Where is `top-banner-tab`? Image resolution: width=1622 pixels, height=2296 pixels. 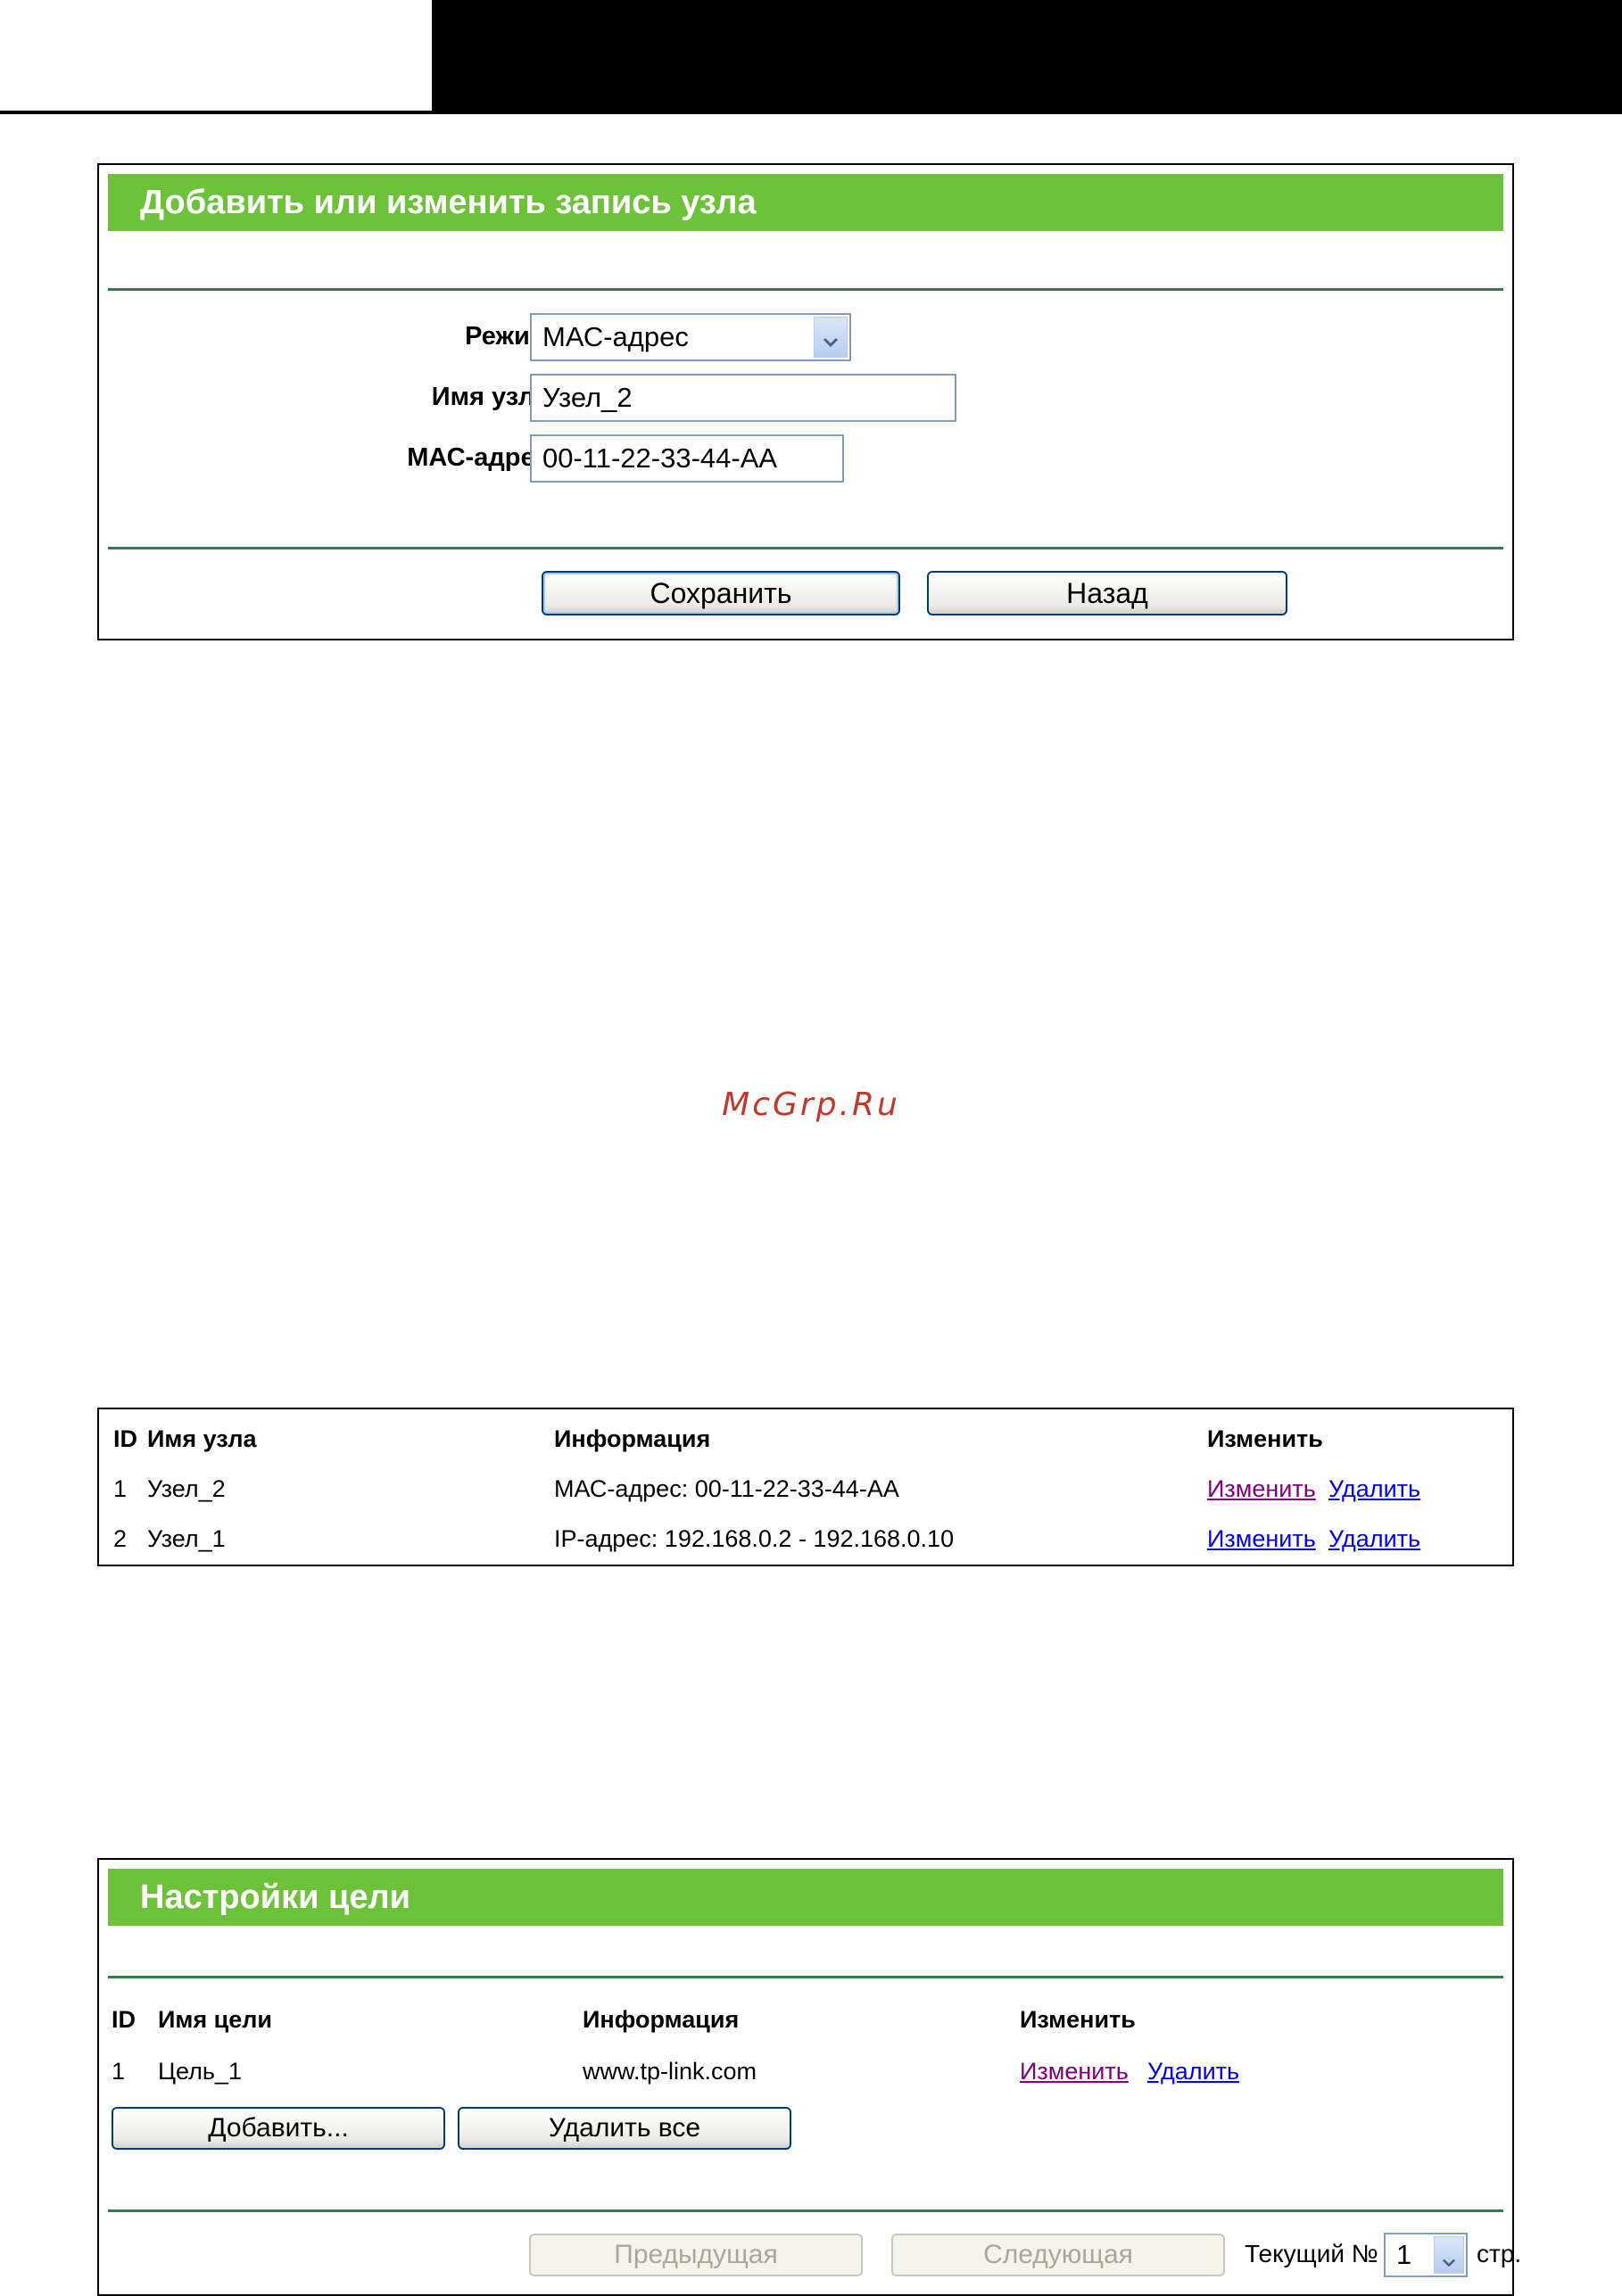 top-banner-tab is located at coordinates (216, 57).